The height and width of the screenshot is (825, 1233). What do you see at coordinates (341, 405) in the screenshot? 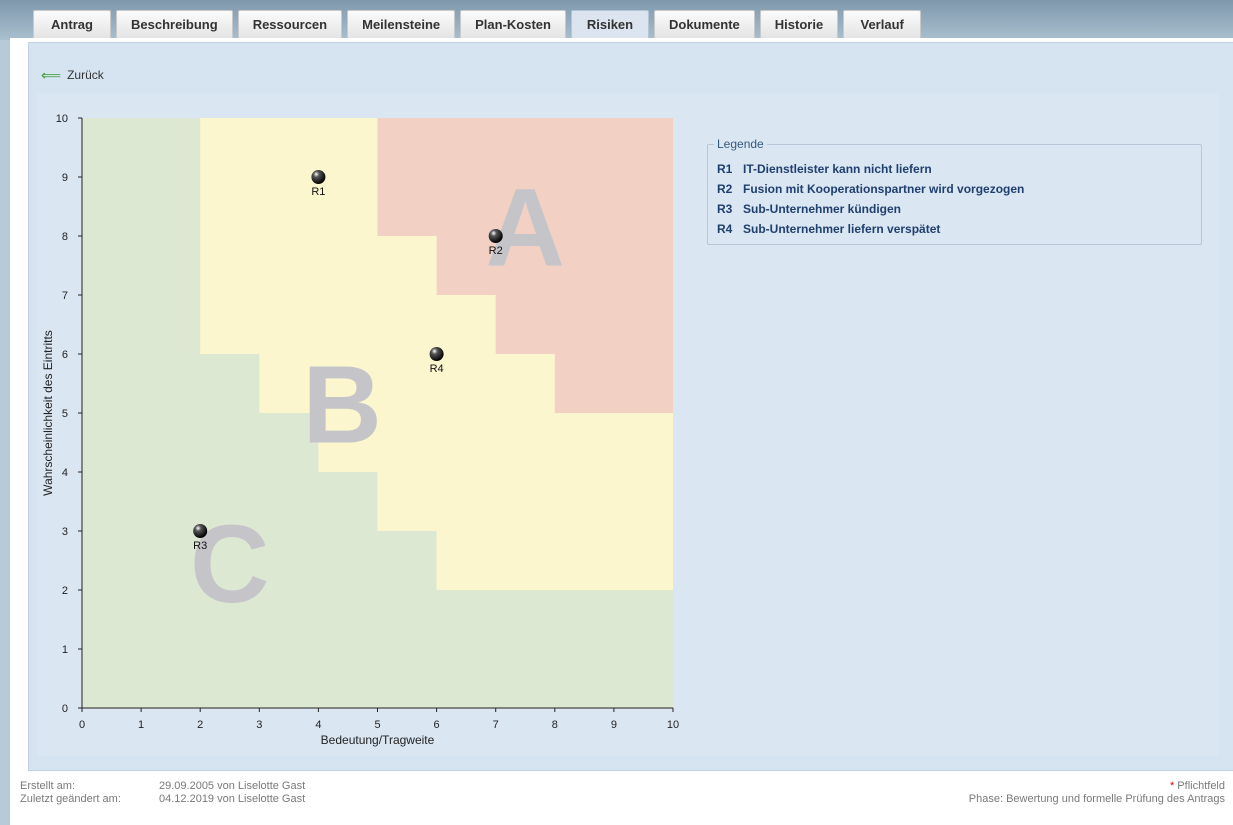
I see `zone-letter-b: B` at bounding box center [341, 405].